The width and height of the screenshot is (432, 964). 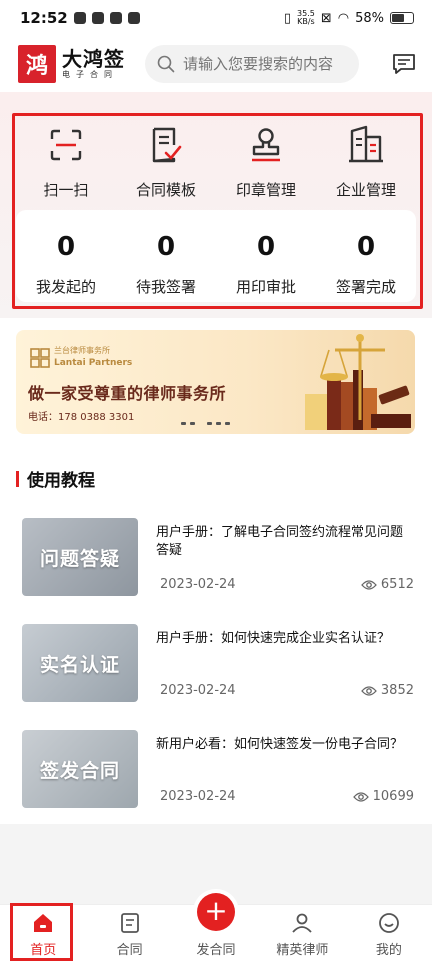 I want to click on brand-text: 大鸿签 电子合同, so click(x=93, y=64).